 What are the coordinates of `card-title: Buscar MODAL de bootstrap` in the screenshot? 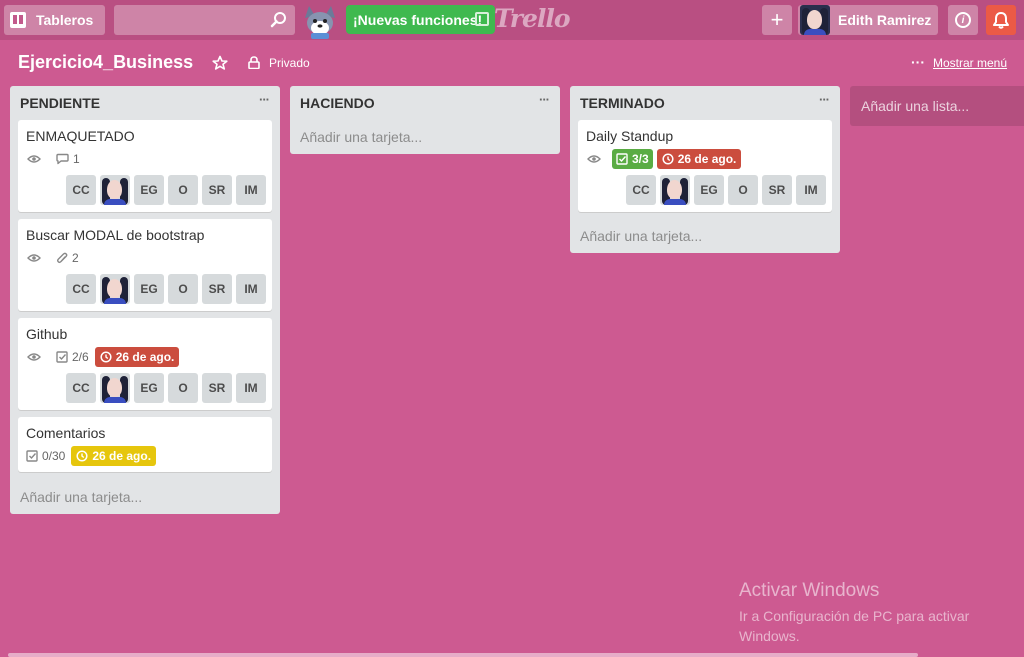 It's located at (115, 235).